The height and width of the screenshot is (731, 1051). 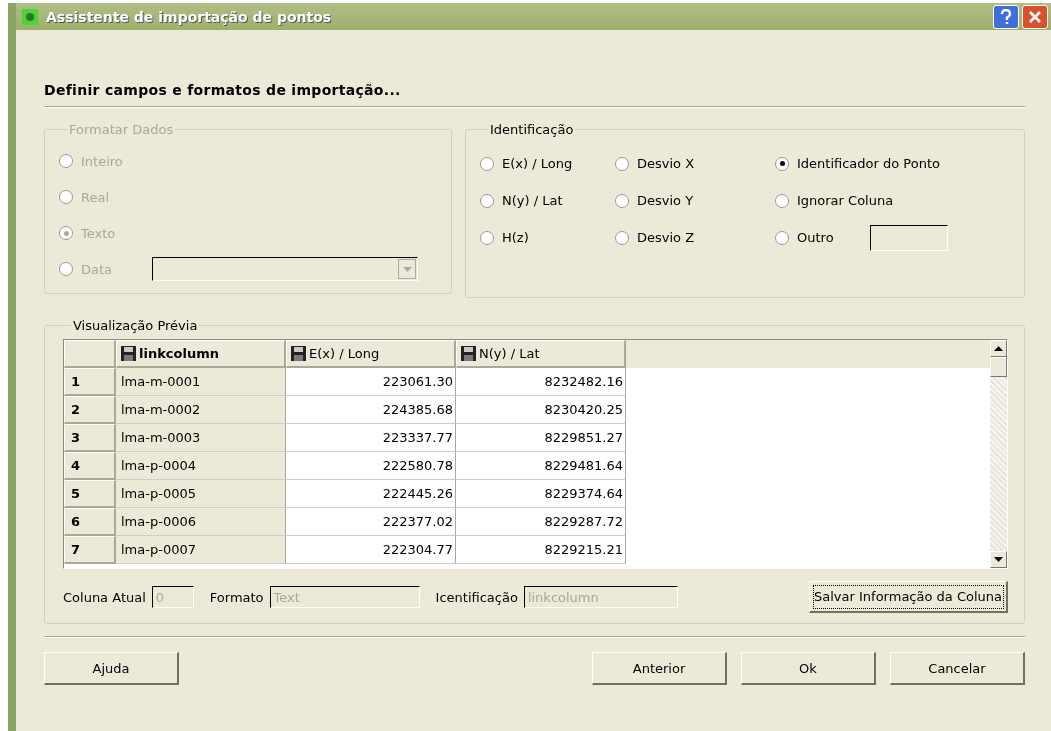 What do you see at coordinates (201, 494) in the screenshot?
I see `table-cell: lma-p-0005` at bounding box center [201, 494].